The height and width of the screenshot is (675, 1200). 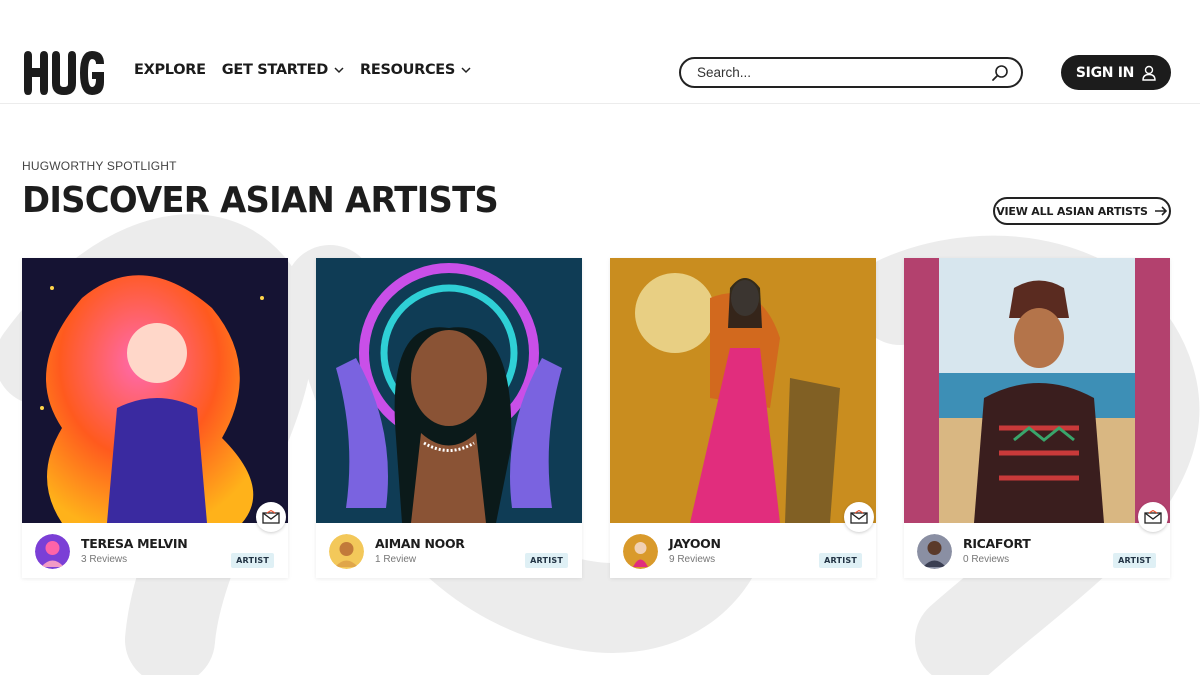 I want to click on nav-get-started: GET STARTED, so click(x=283, y=70).